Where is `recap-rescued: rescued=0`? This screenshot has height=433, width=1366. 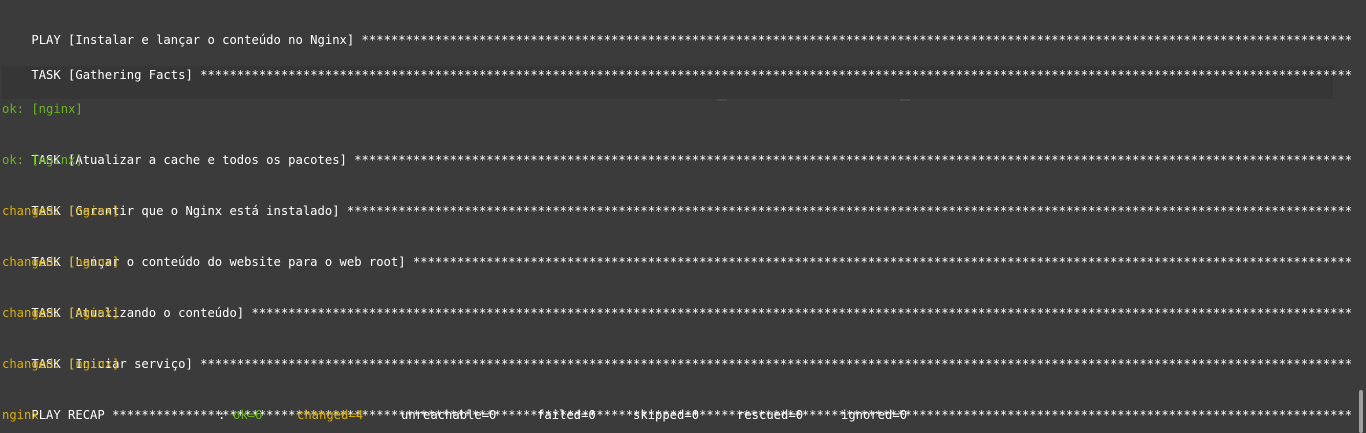 recap-rescued: rescued=0 is located at coordinates (770, 415).